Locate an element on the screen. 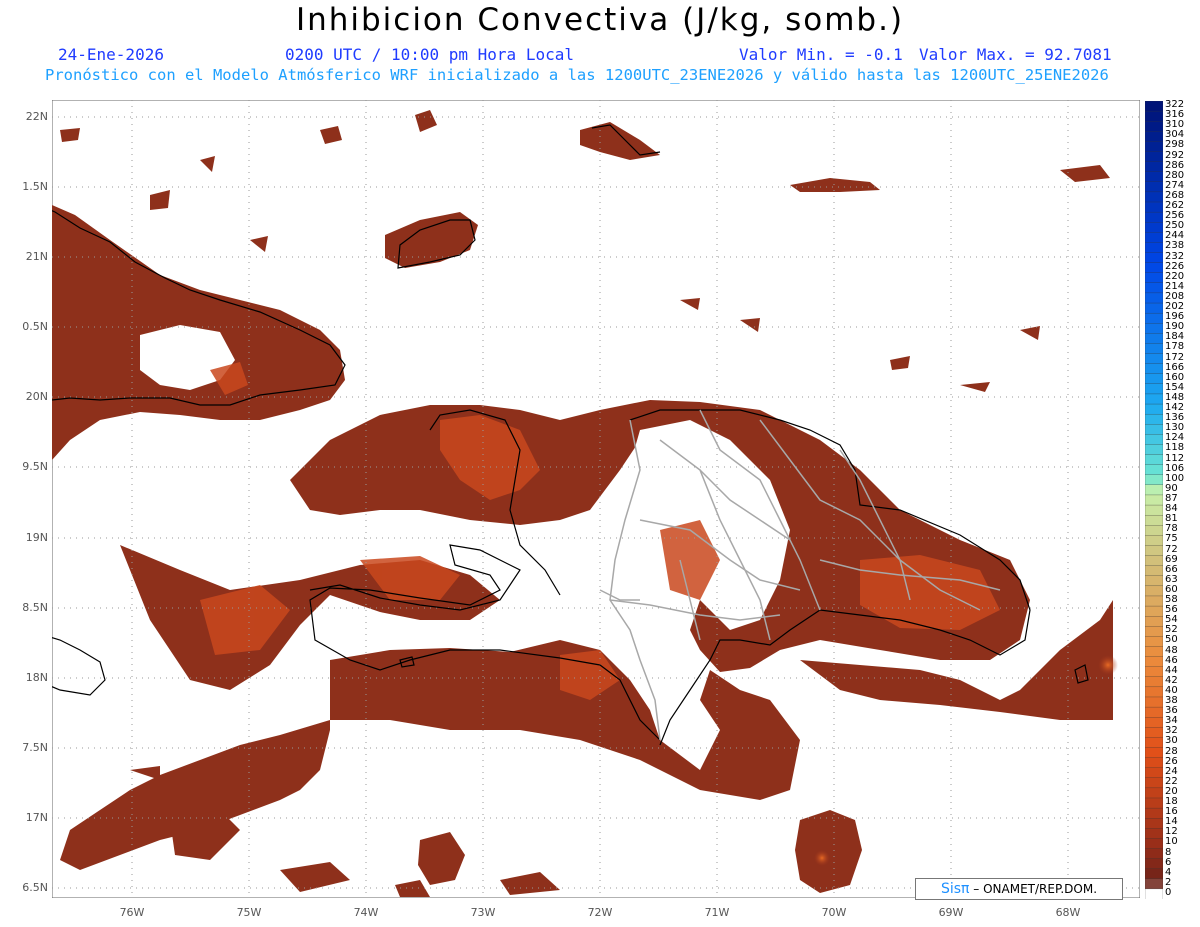 This screenshot has width=1200, height=927. min-value-label: Valor Min. = -0.1 is located at coordinates (821, 54).